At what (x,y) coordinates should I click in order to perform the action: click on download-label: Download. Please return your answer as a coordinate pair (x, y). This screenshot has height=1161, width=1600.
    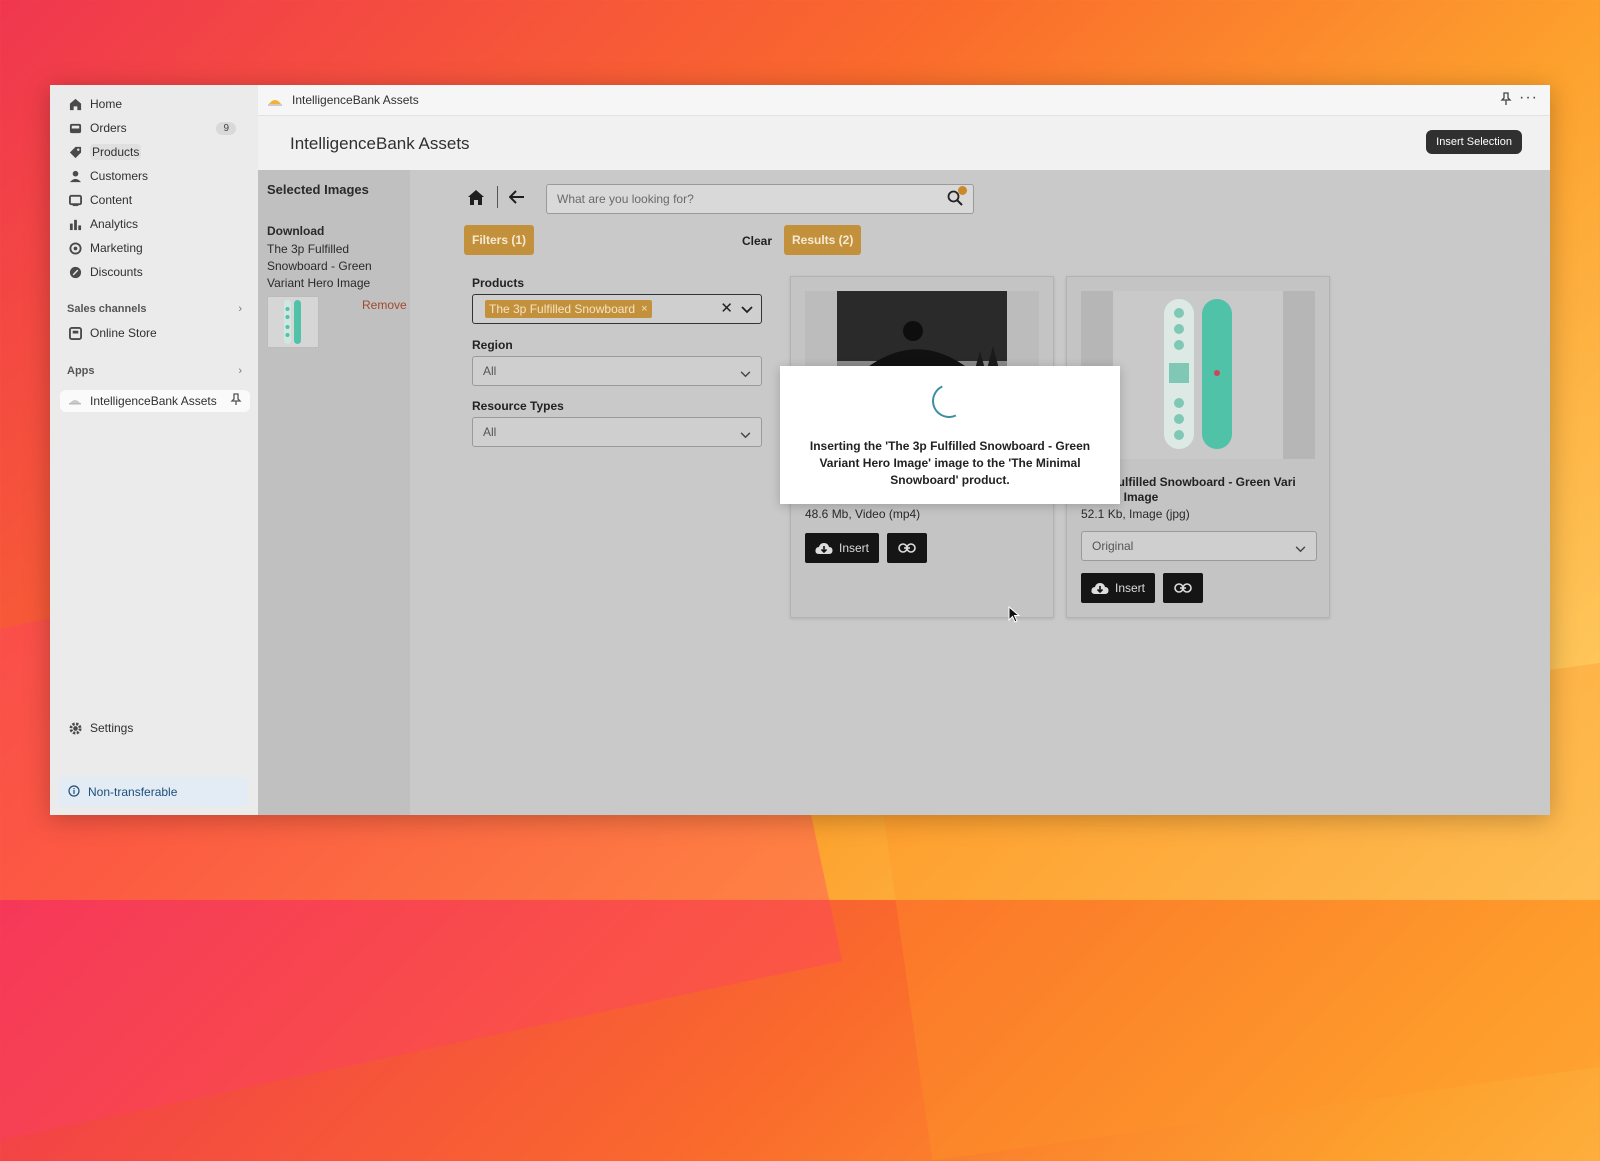
    Looking at the image, I should click on (295, 231).